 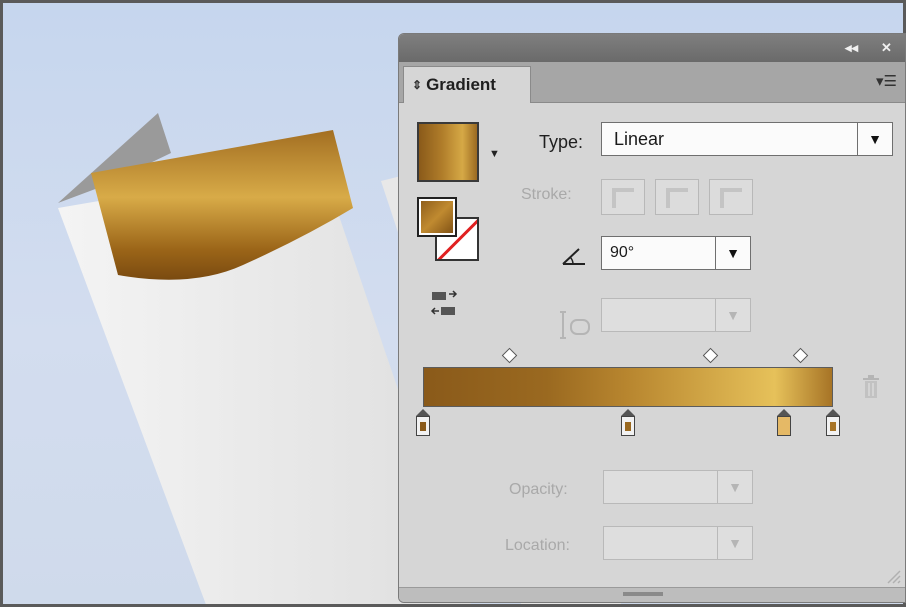 What do you see at coordinates (676, 253) in the screenshot?
I see `angle-field: 90° ▼` at bounding box center [676, 253].